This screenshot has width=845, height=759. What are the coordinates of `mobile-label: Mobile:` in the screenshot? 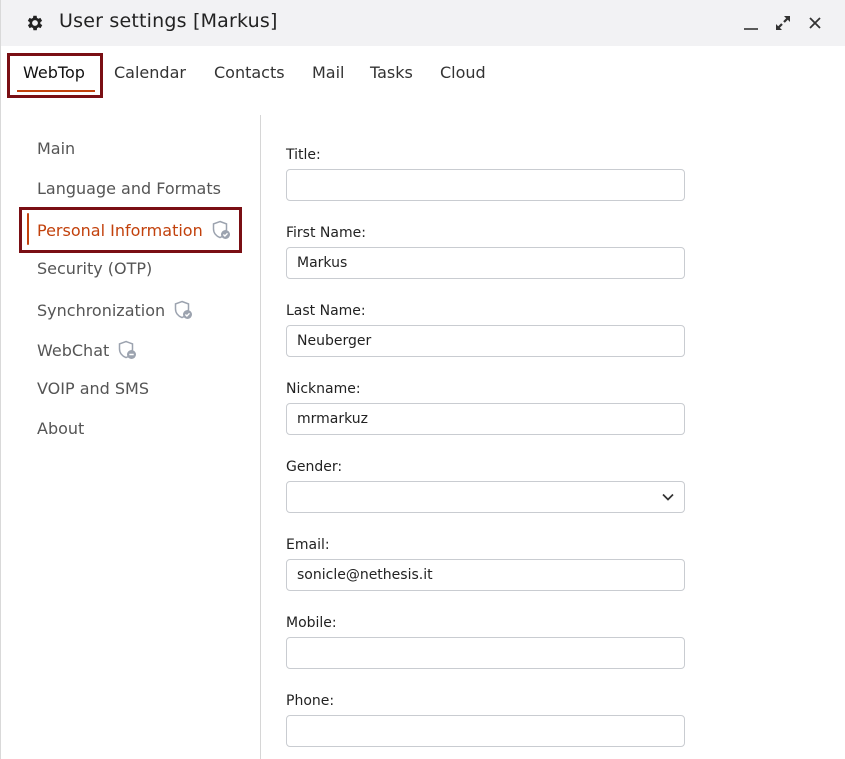 It's located at (311, 623).